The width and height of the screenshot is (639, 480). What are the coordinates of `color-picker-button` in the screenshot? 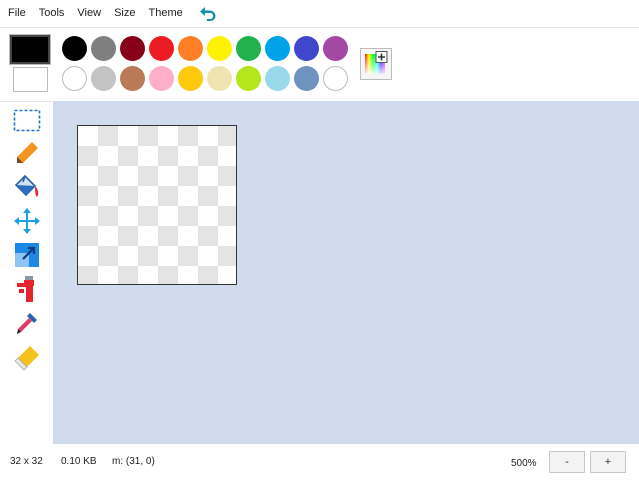 It's located at (376, 64).